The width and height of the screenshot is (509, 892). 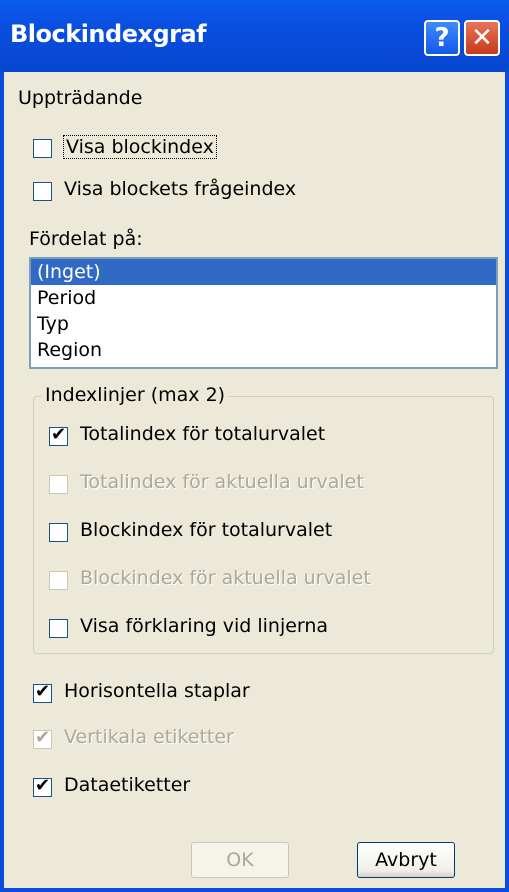 I want to click on distributed-on-listbox: (Inget) Period Typ Region, so click(x=263, y=313).